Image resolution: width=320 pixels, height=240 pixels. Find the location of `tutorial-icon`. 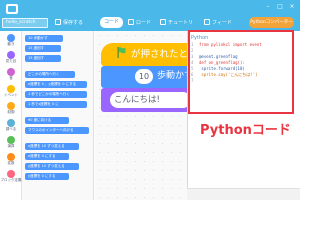

tutorial-icon is located at coordinates (163, 22).